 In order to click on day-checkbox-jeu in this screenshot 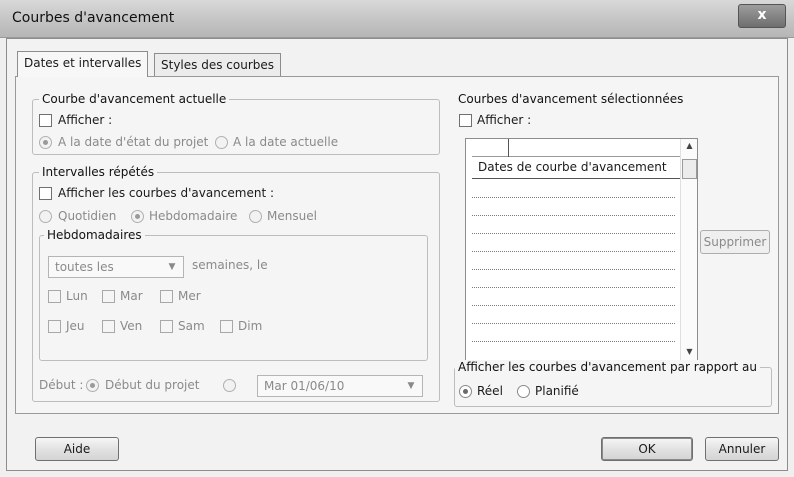, I will do `click(54, 326)`.